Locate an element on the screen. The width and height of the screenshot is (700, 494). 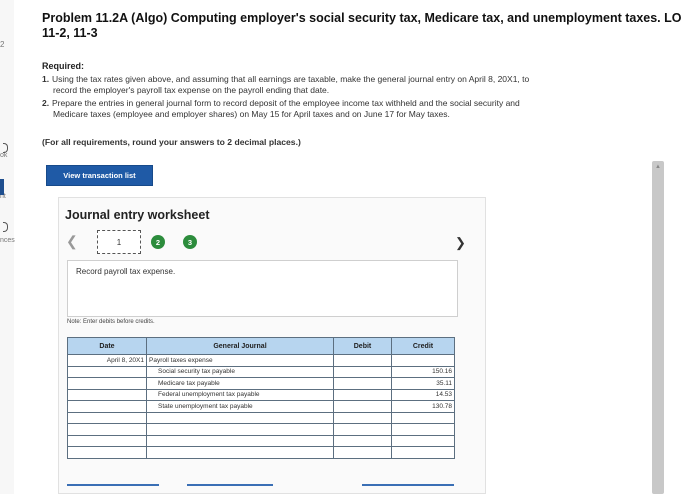
rail-label-ok: ok is located at coordinates (4, 155).